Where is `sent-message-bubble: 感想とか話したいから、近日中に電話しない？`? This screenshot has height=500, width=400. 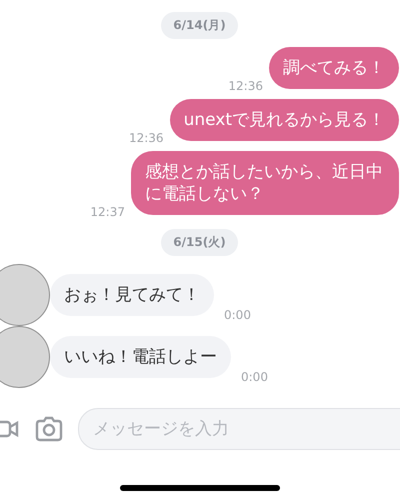 sent-message-bubble: 感想とか話したいから、近日中に電話しない？ is located at coordinates (265, 183).